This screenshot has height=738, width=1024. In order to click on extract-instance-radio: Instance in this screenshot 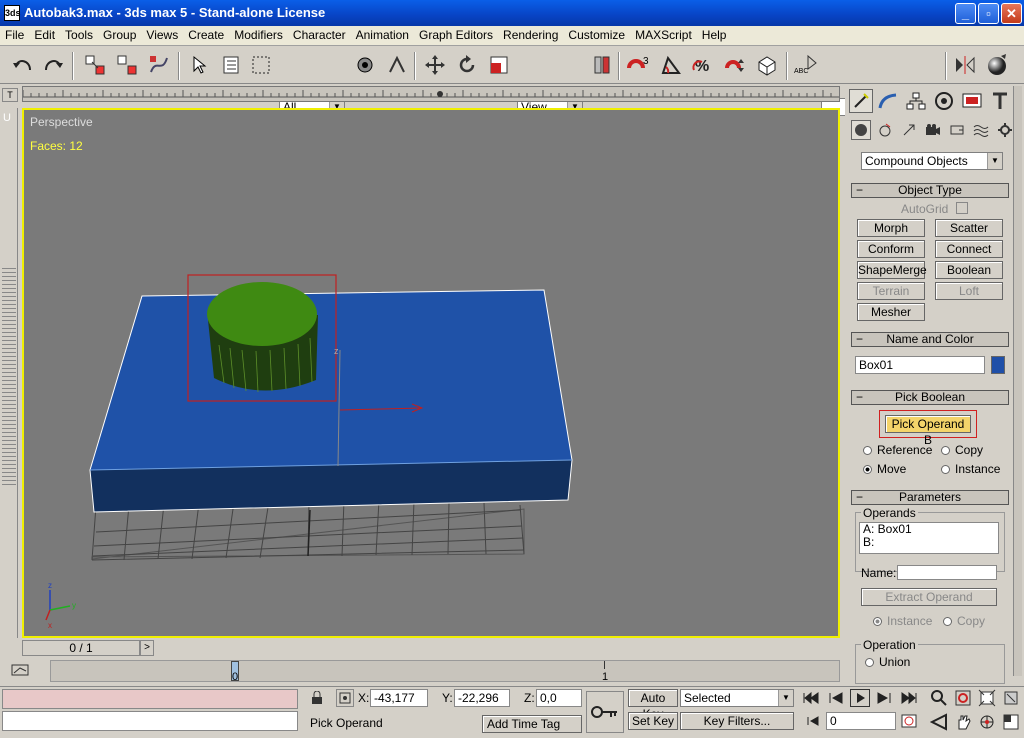, I will do `click(902, 621)`.